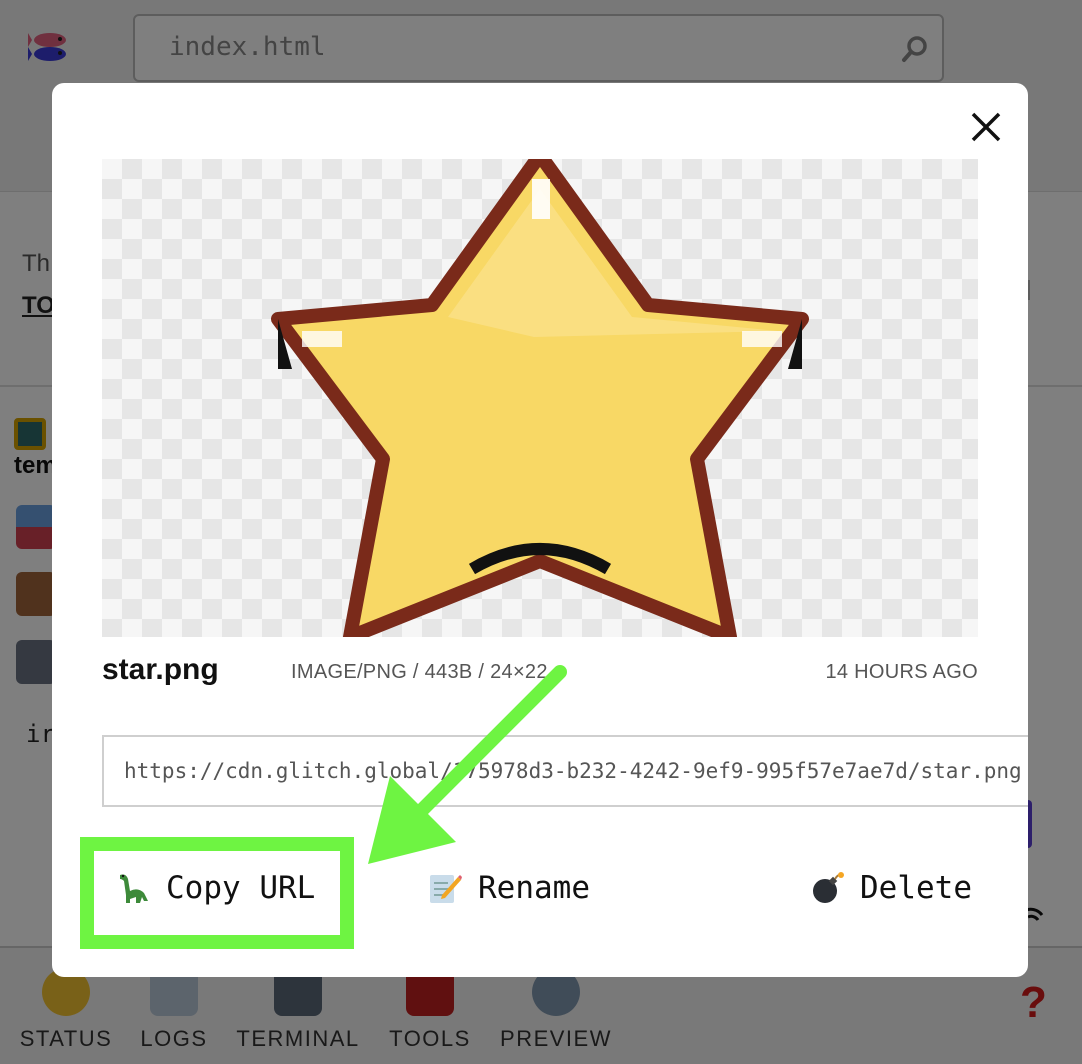 This screenshot has height=1064, width=1082. Describe the element at coordinates (828, 887) in the screenshot. I see `bomb-icon` at that location.